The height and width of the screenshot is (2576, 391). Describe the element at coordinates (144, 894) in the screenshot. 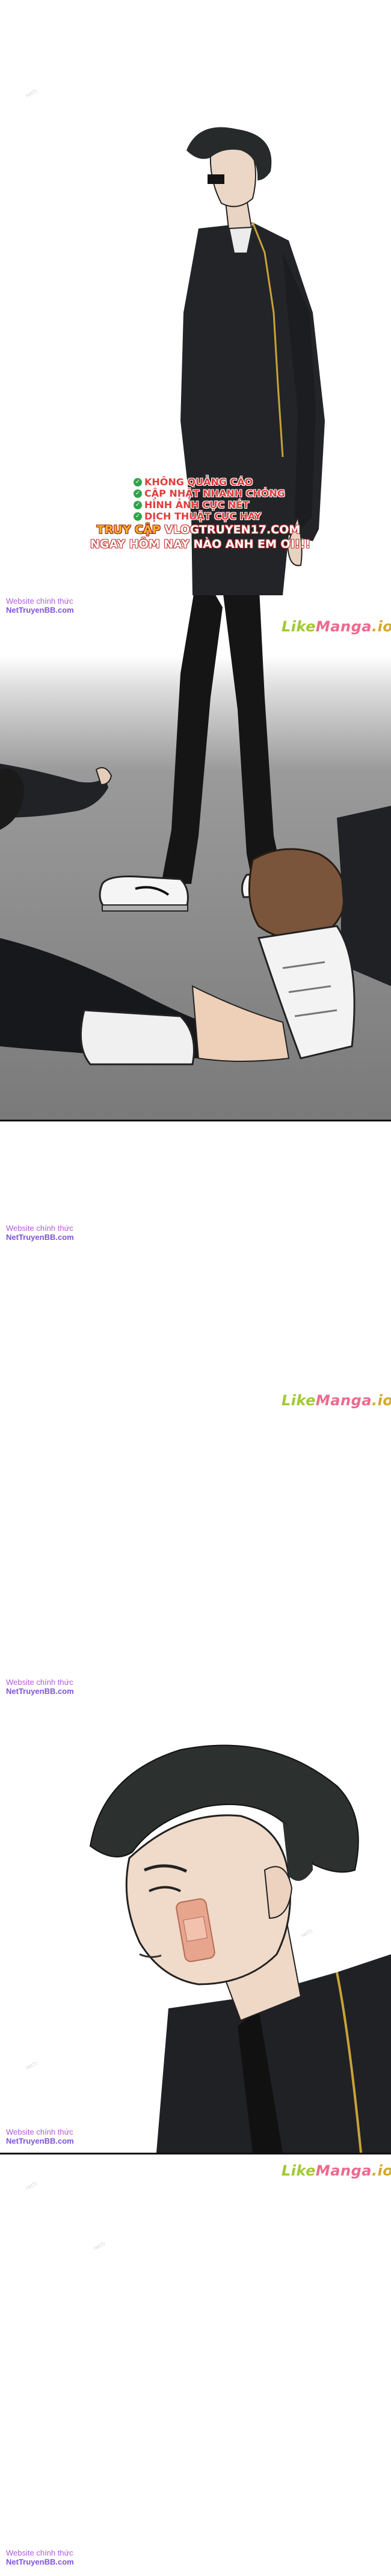

I see `sneaker-illustration` at that location.